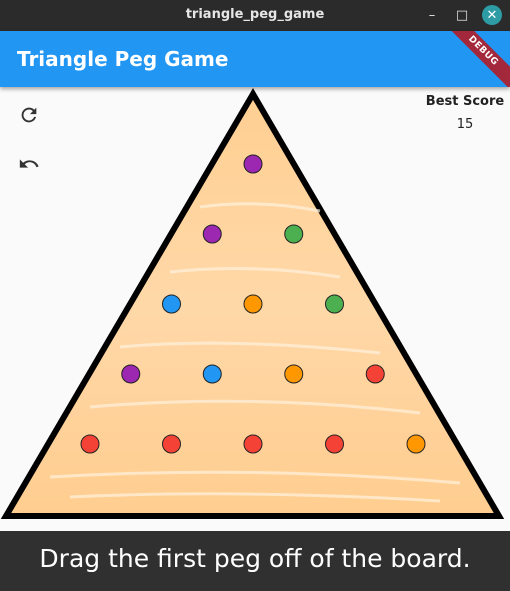  I want to click on status-bar: Drag the first peg off of the board., so click(255, 561).